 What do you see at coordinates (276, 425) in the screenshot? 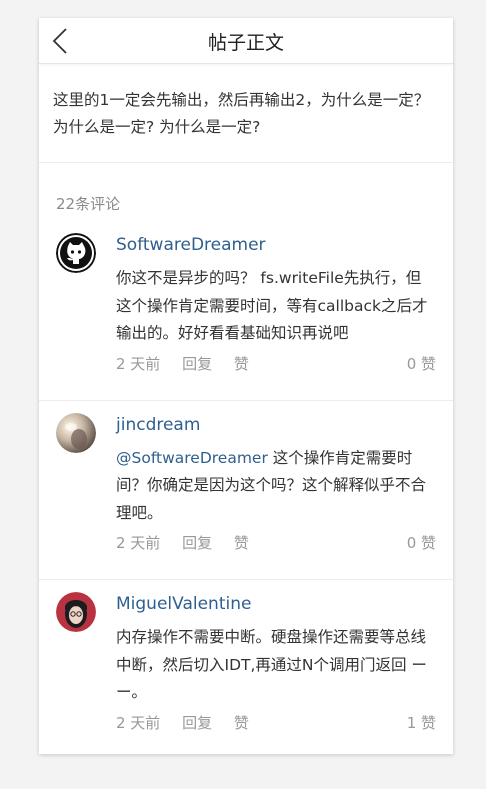
I see `comment-author: jincdream` at bounding box center [276, 425].